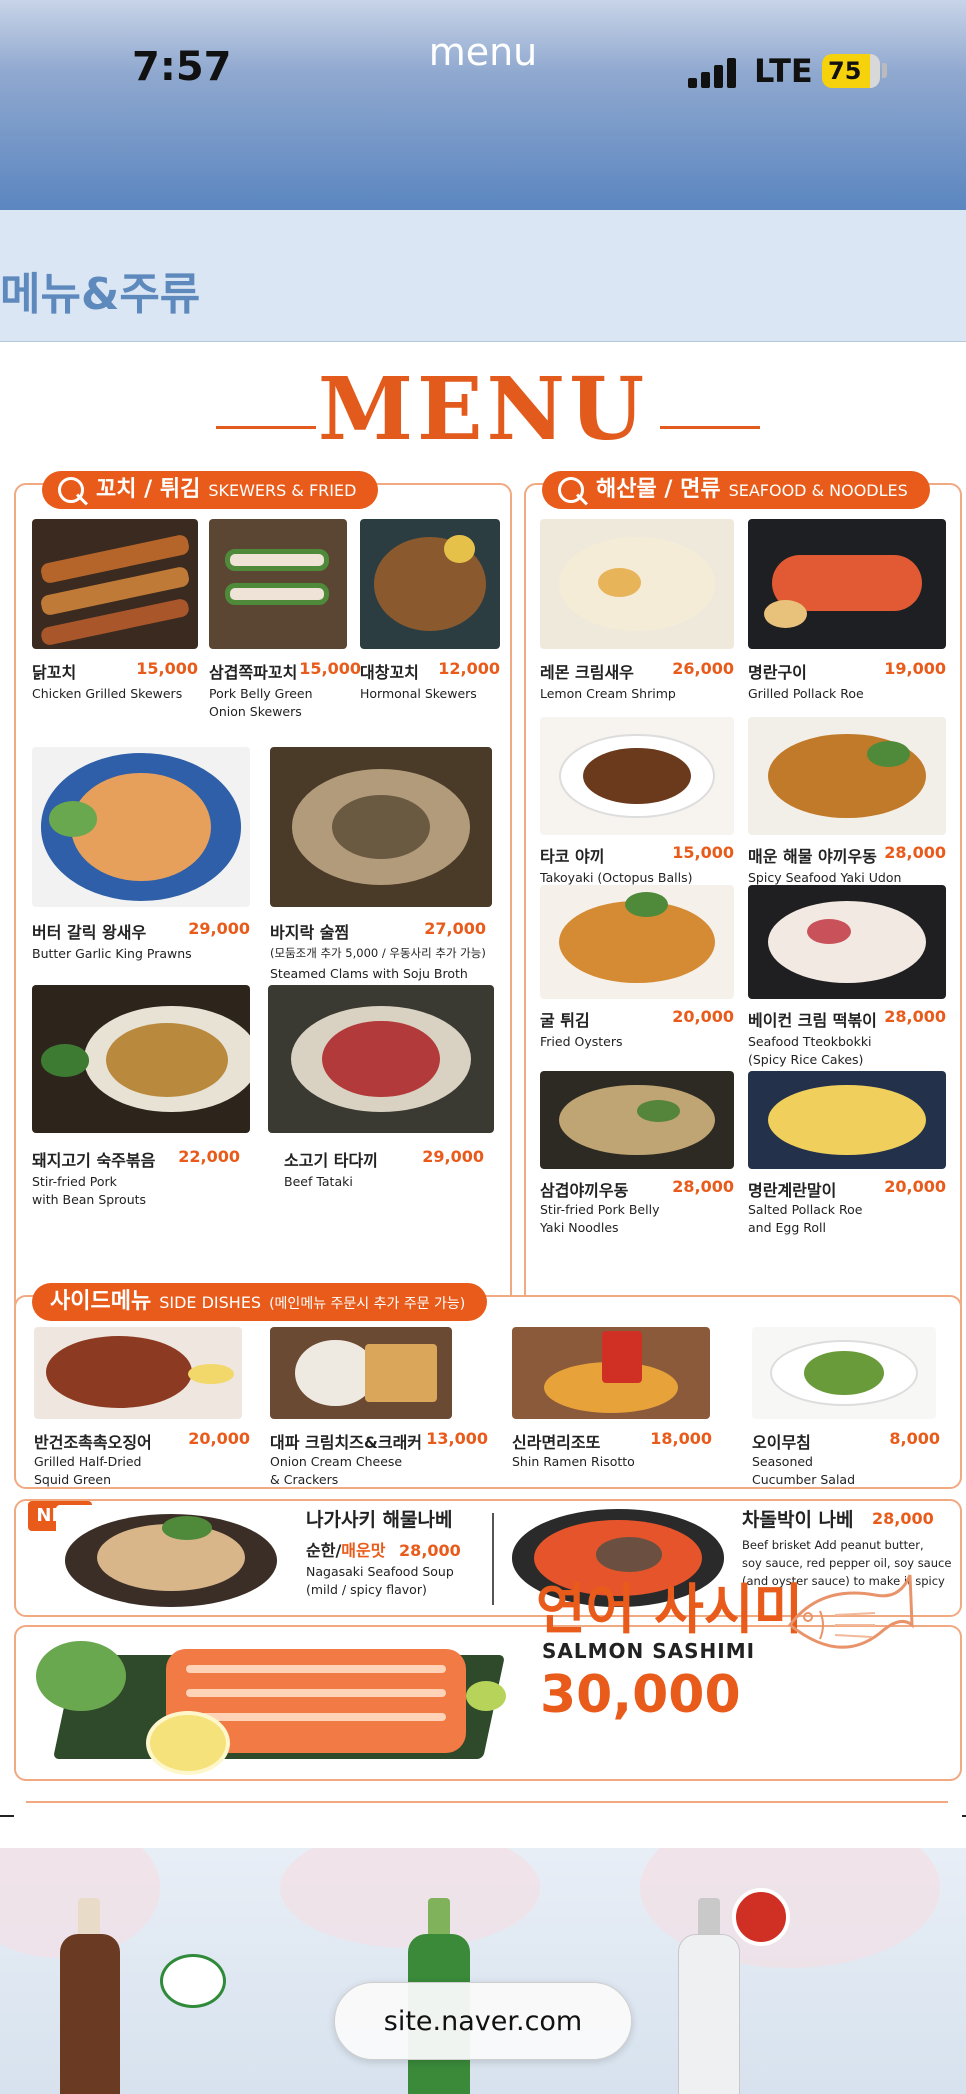 The height and width of the screenshot is (2094, 966). Describe the element at coordinates (572, 856) in the screenshot. I see `item-name-ko: 타코 야끼` at that location.